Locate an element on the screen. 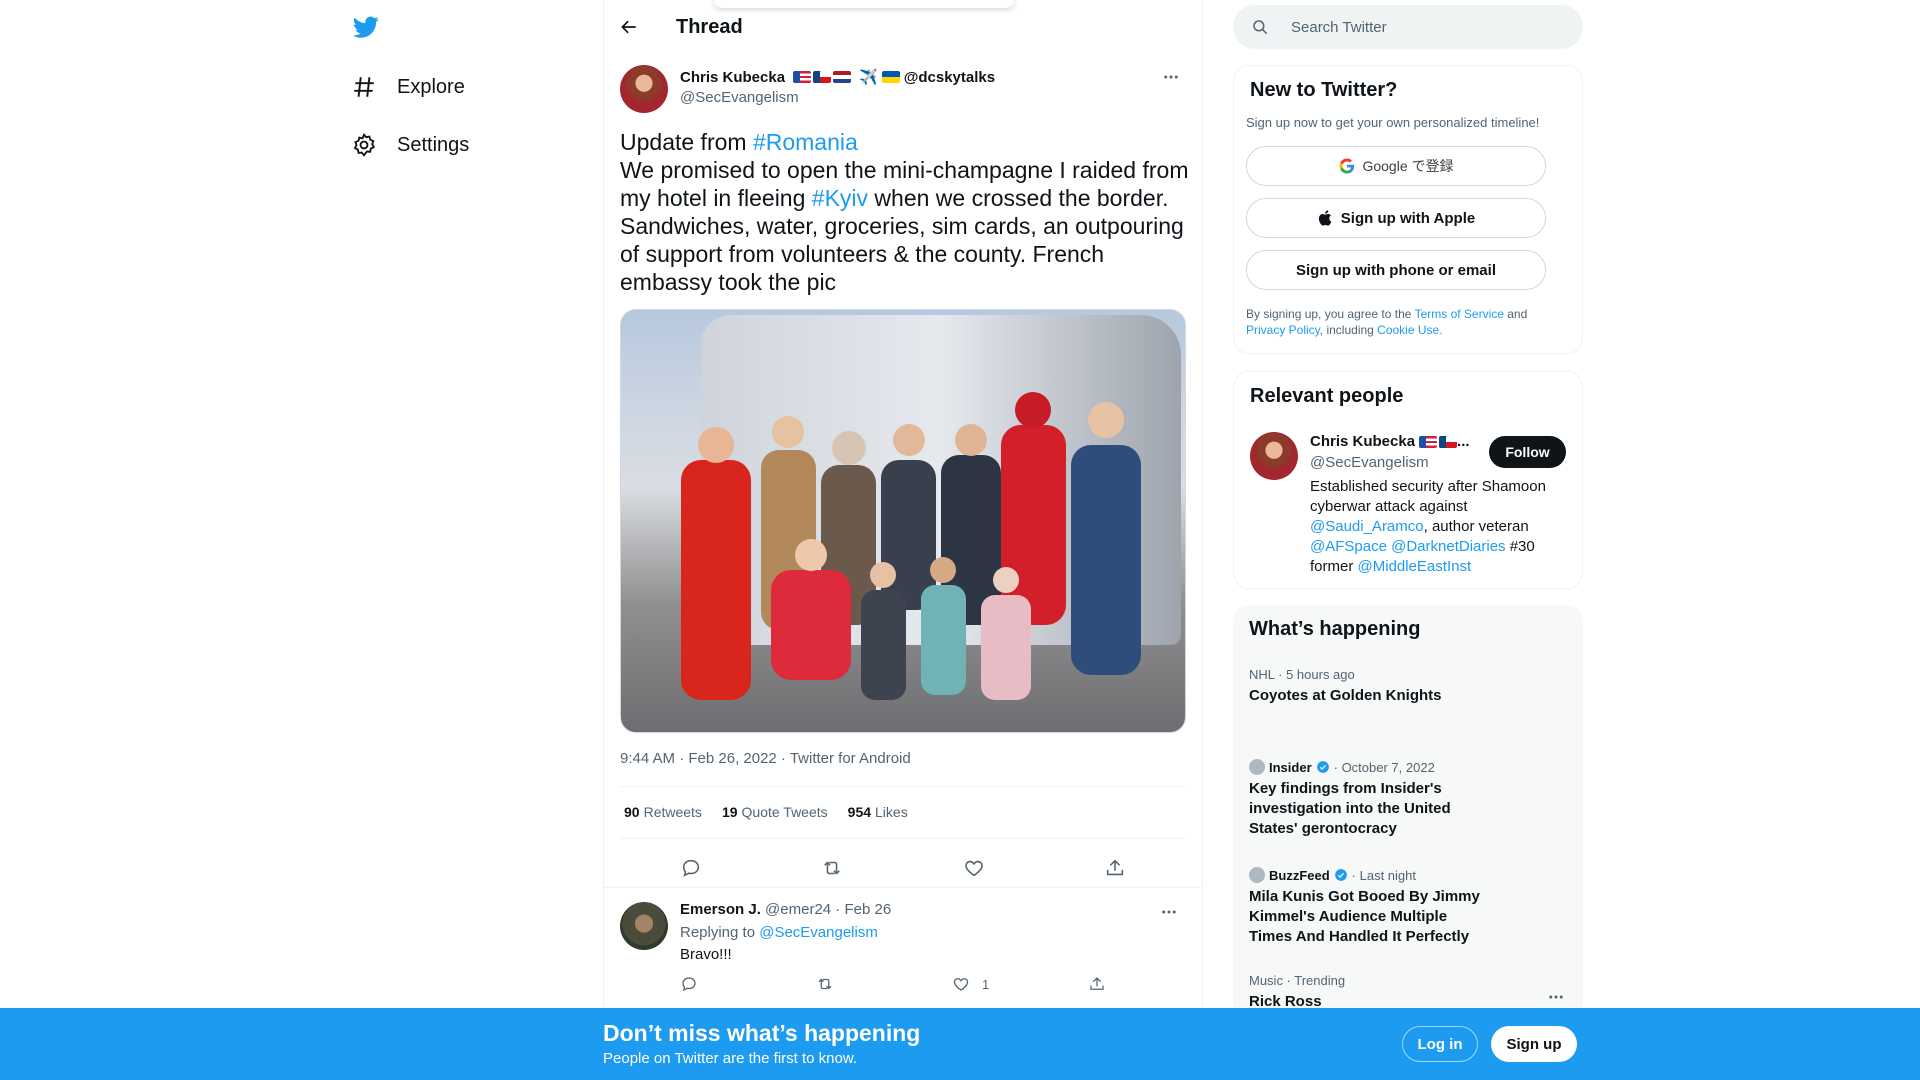  trend-meta: Music · Trending is located at coordinates (1297, 980).